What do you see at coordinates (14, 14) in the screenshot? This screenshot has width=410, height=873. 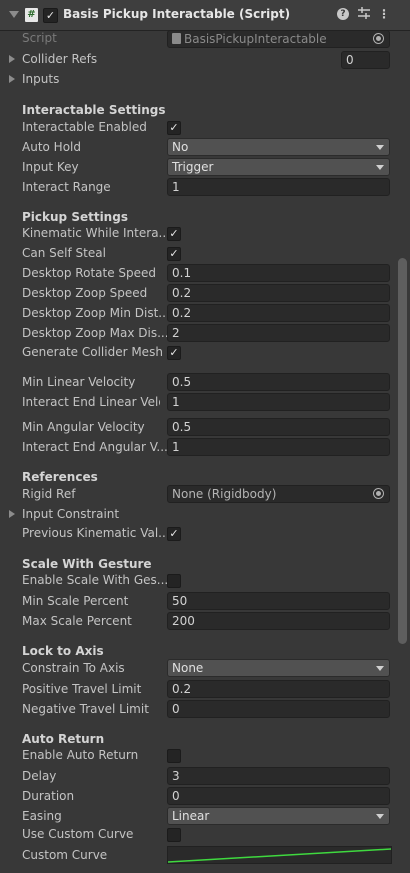 I see `foldout-arrow-icon` at bounding box center [14, 14].